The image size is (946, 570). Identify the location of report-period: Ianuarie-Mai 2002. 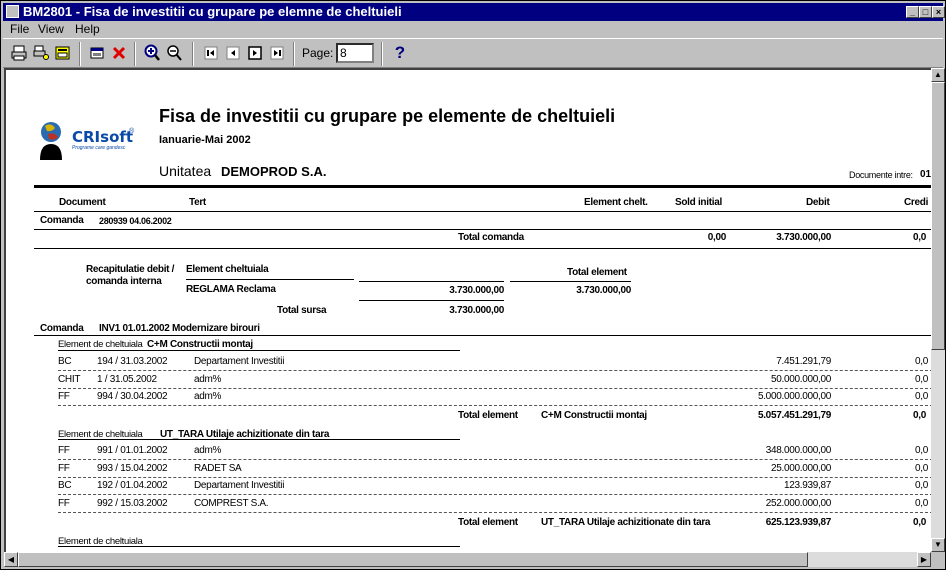
(205, 140).